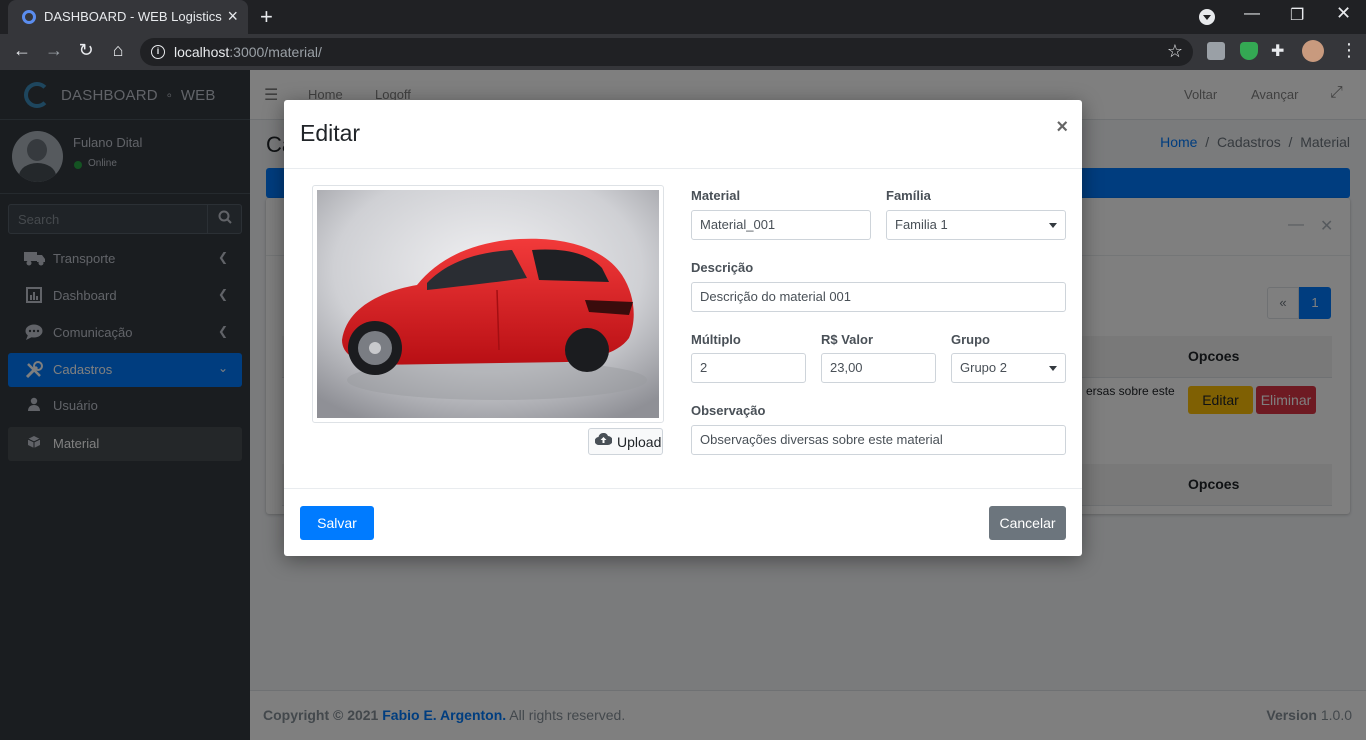  I want to click on valor-input: 23,00, so click(878, 368).